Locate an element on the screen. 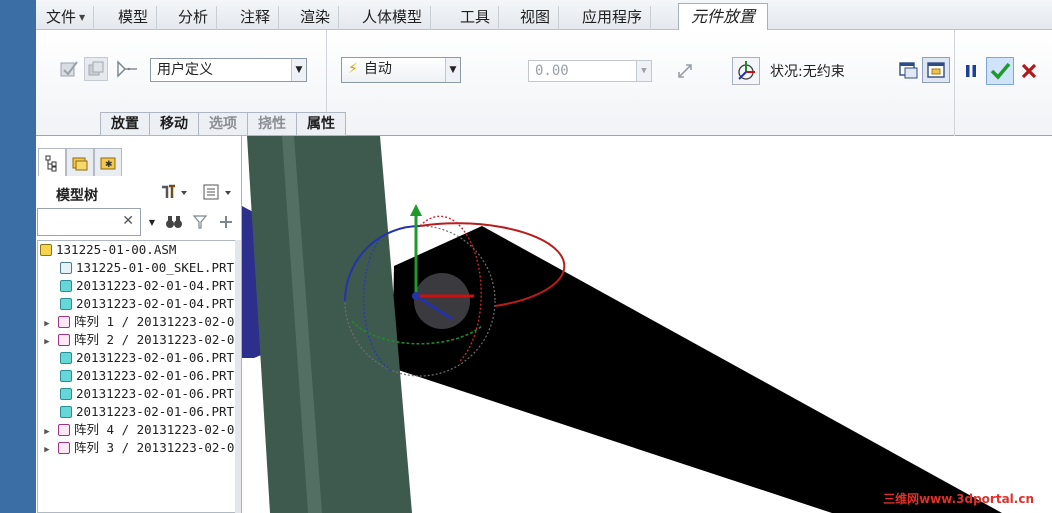 This screenshot has height=513, width=1052. watermark-text: 三维网www.3dportal.cn is located at coordinates (958, 499).